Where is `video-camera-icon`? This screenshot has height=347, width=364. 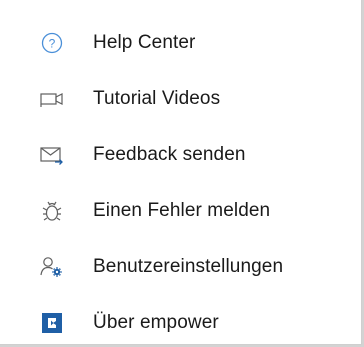
video-camera-icon is located at coordinates (52, 99).